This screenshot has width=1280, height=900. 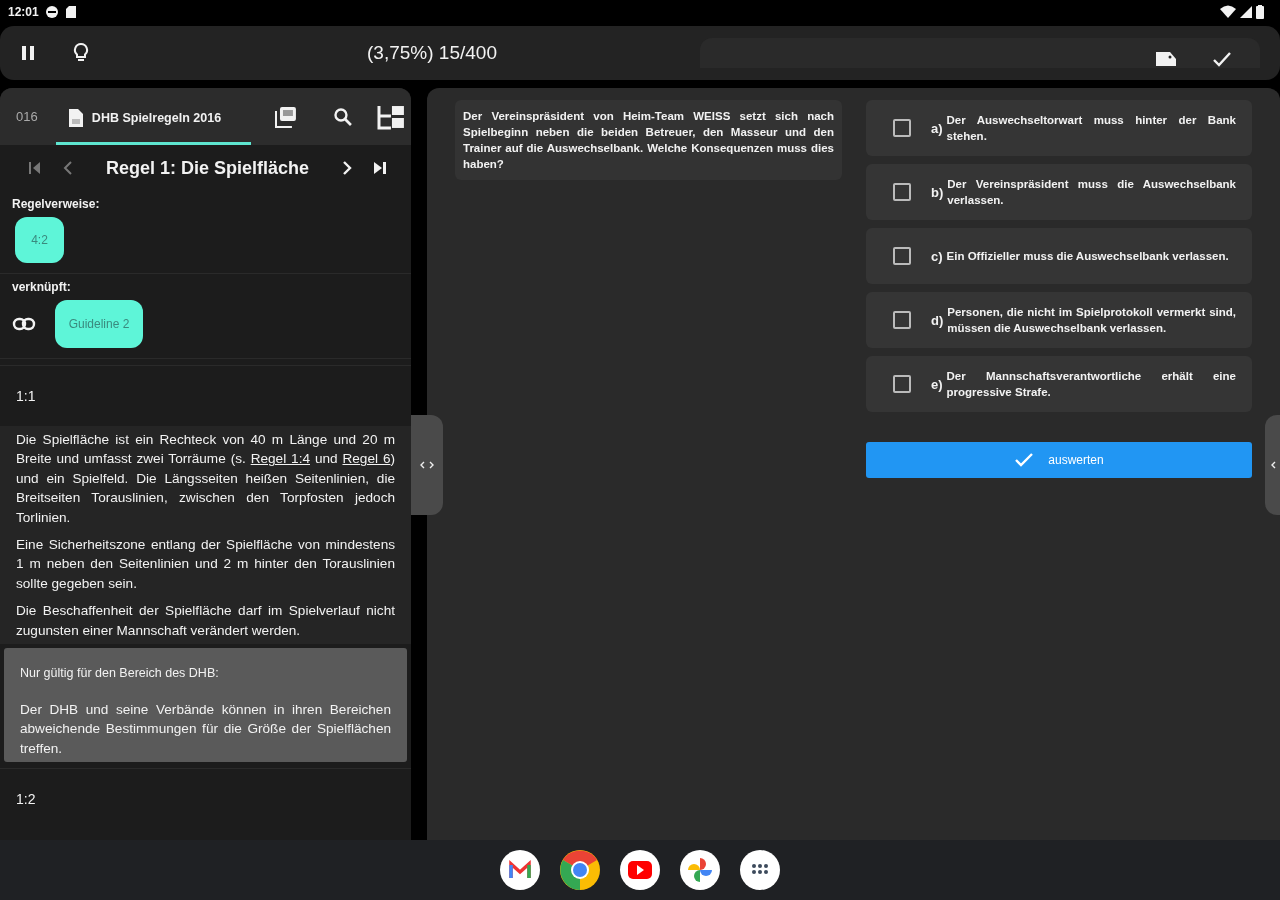 What do you see at coordinates (42, 287) in the screenshot?
I see `linked-label: verknüpft:` at bounding box center [42, 287].